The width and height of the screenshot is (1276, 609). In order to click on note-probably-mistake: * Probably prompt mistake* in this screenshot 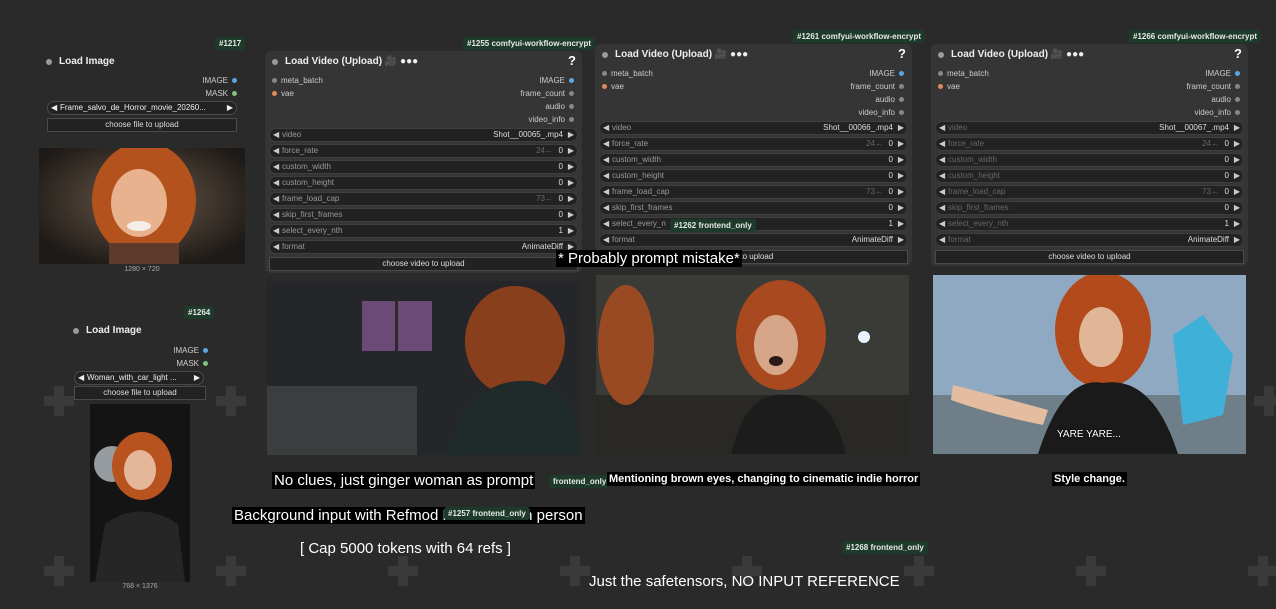, I will do `click(649, 258)`.